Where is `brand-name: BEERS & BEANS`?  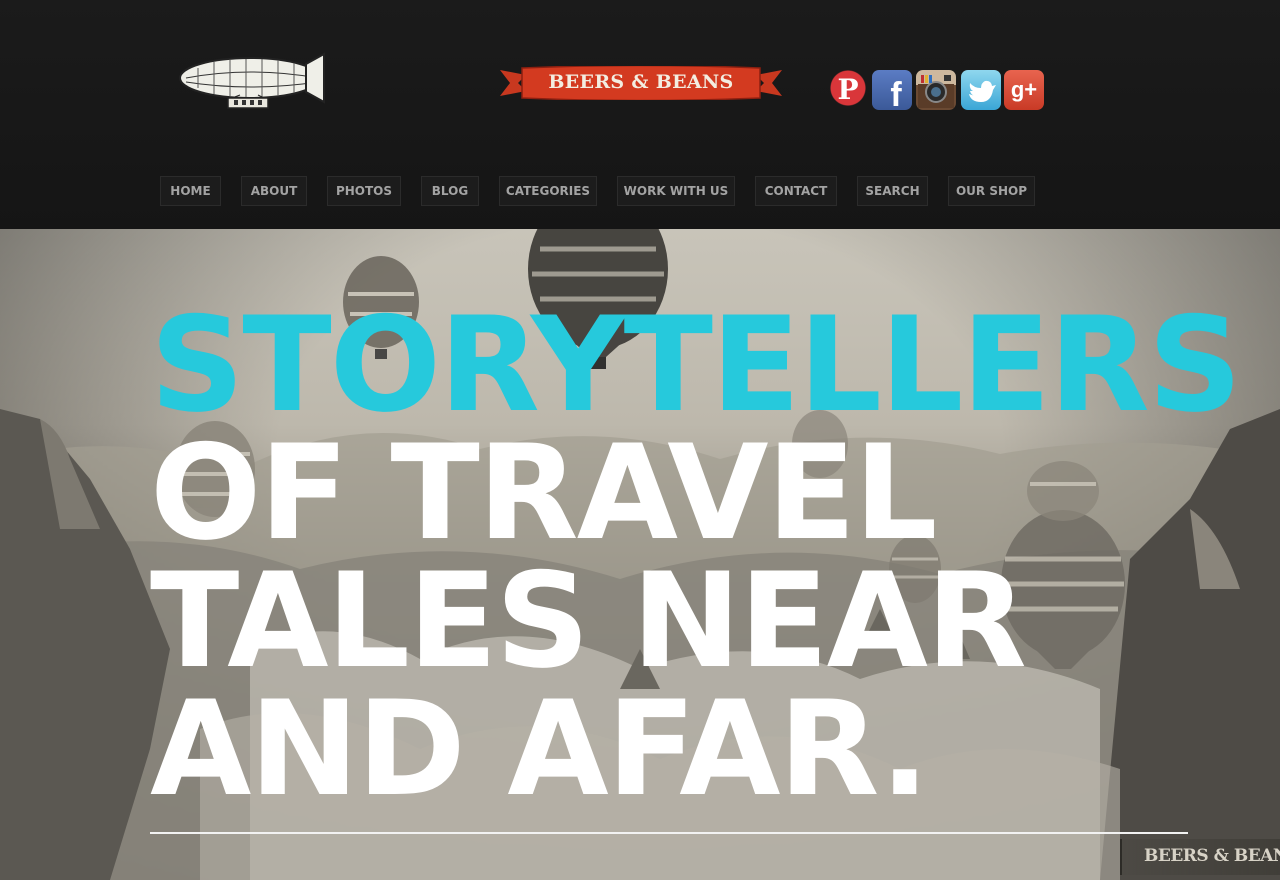
brand-name: BEERS & BEANS is located at coordinates (641, 82).